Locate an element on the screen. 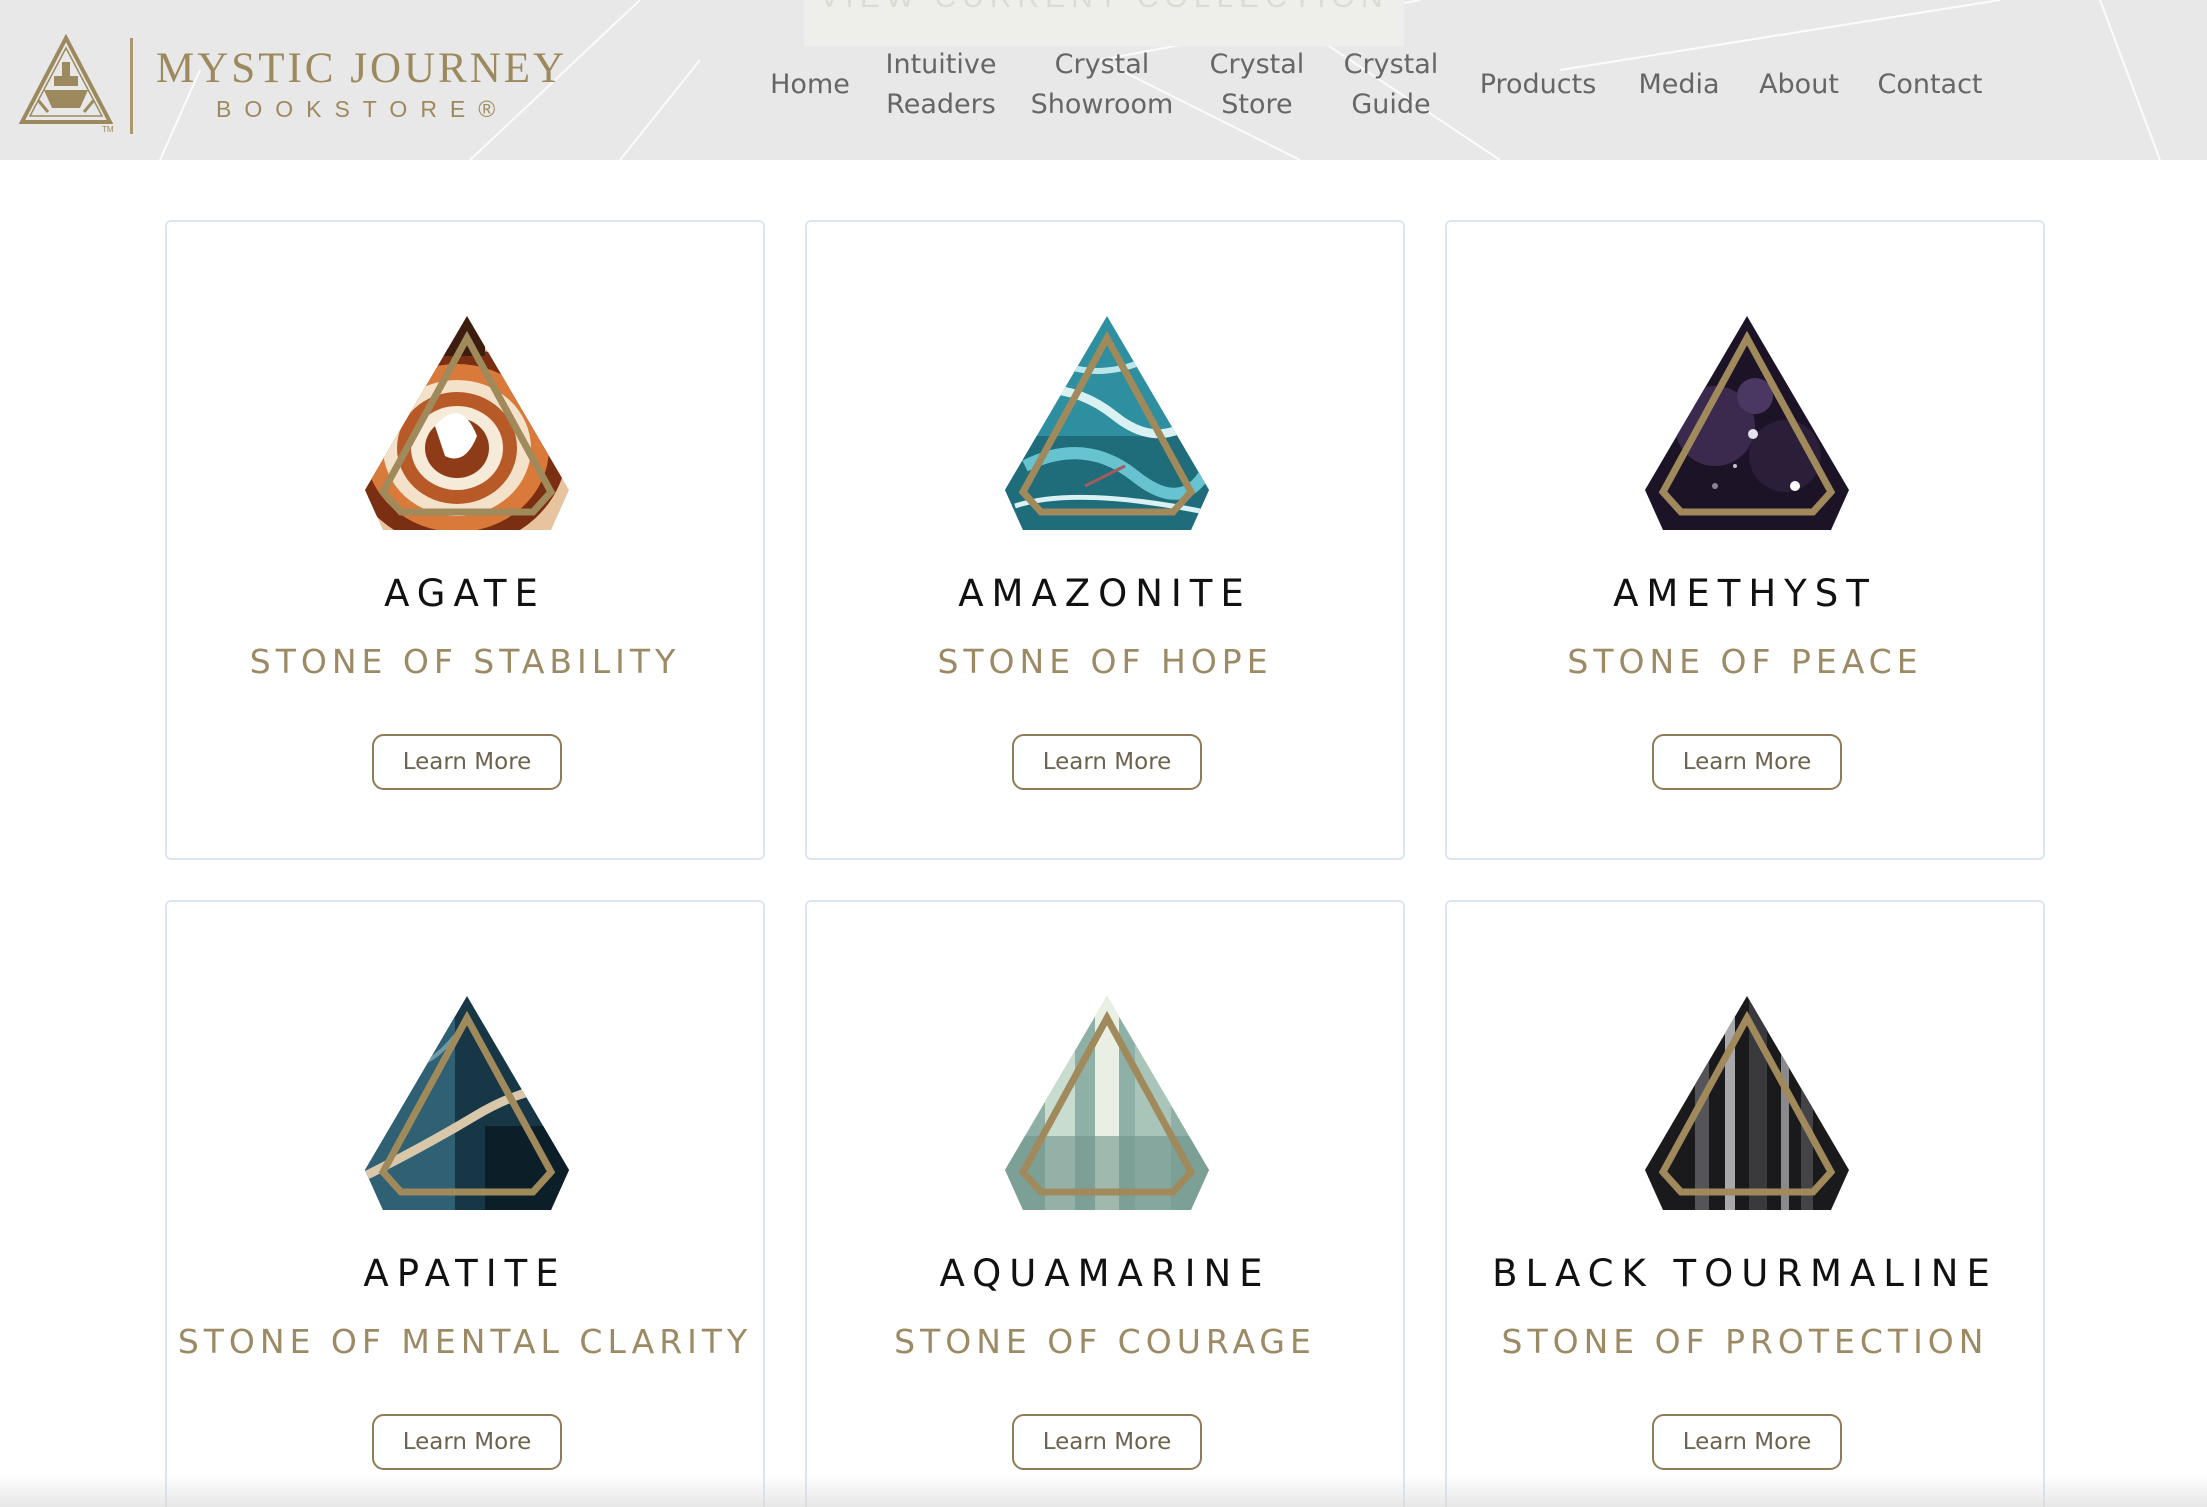  black-tourmaline-gem-icon is located at coordinates (1747, 1103).